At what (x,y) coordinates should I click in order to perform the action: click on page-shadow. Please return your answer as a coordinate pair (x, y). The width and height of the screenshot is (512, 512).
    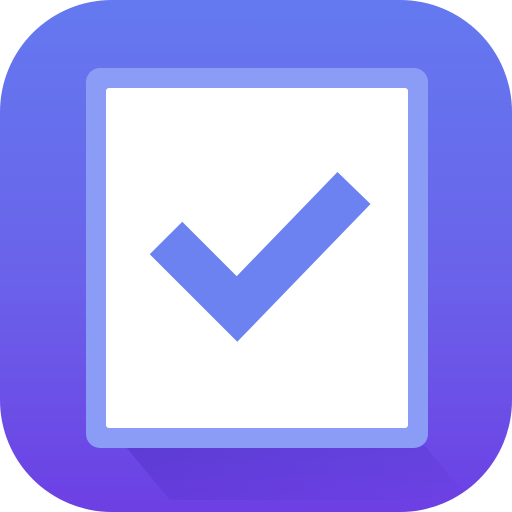
    Looking at the image, I should click on (295, 470).